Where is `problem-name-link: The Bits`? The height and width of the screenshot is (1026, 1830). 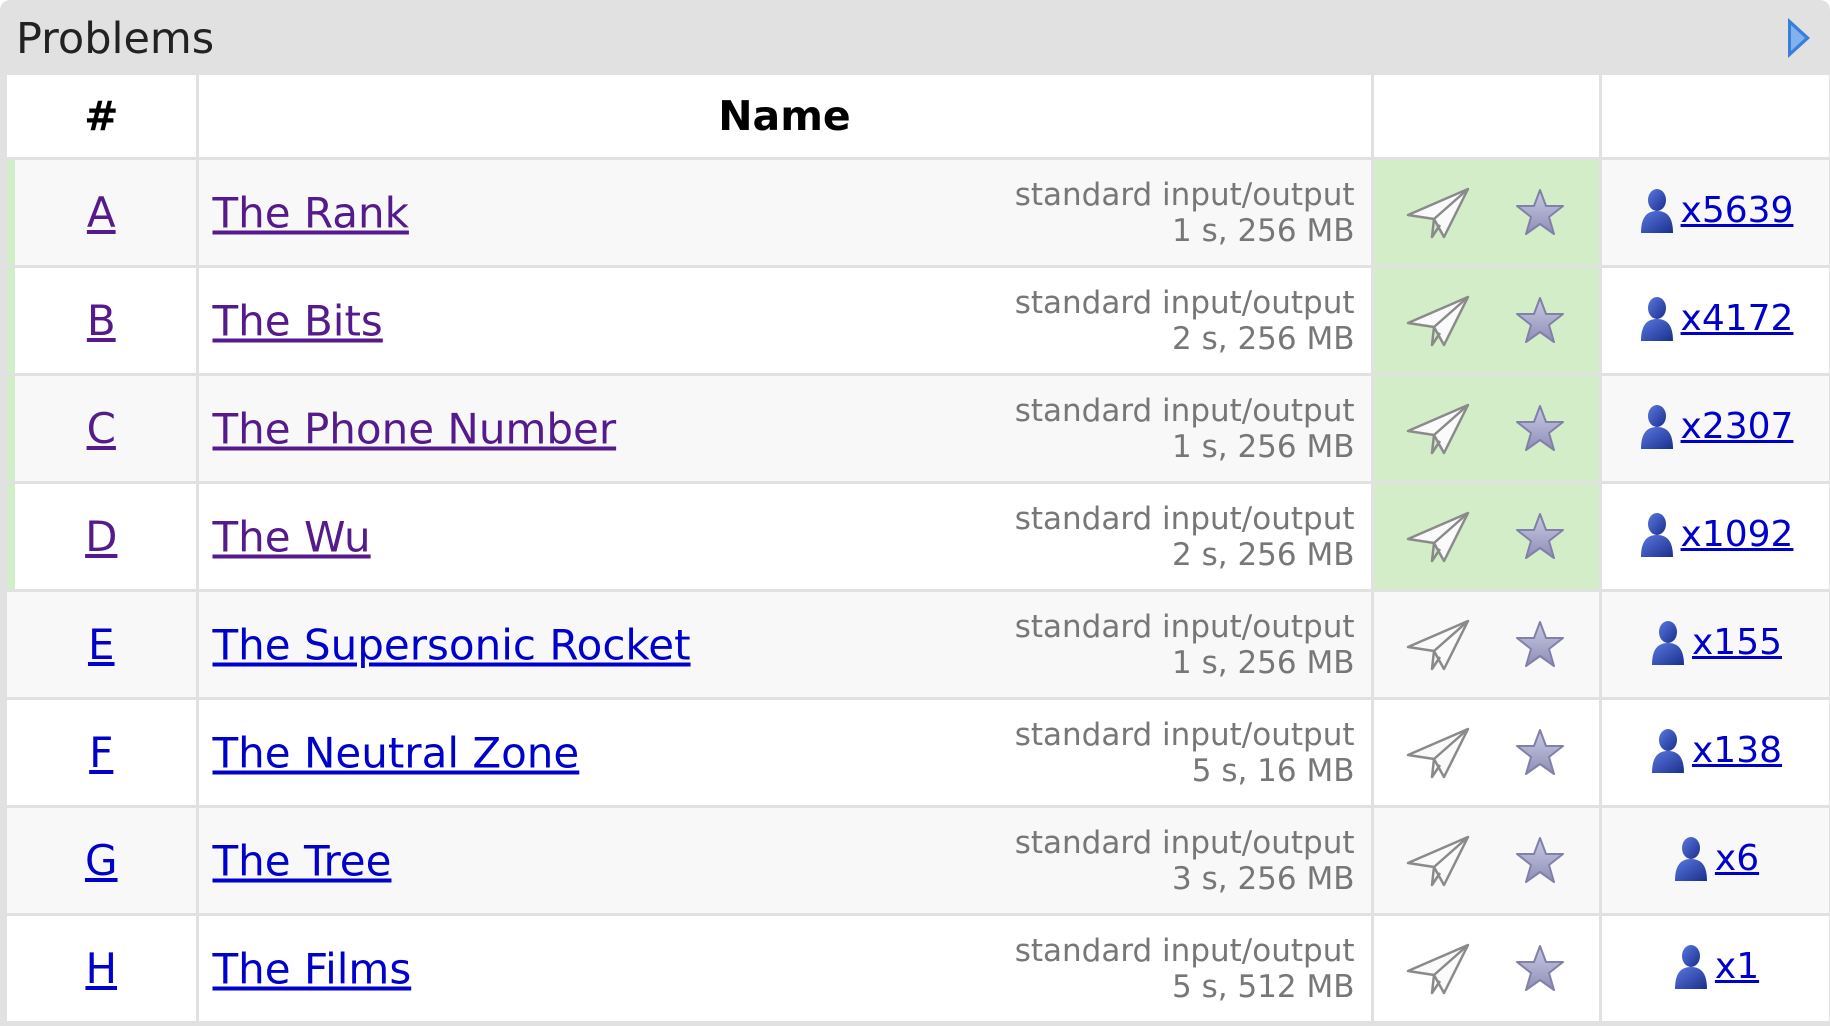
problem-name-link: The Bits is located at coordinates (298, 320).